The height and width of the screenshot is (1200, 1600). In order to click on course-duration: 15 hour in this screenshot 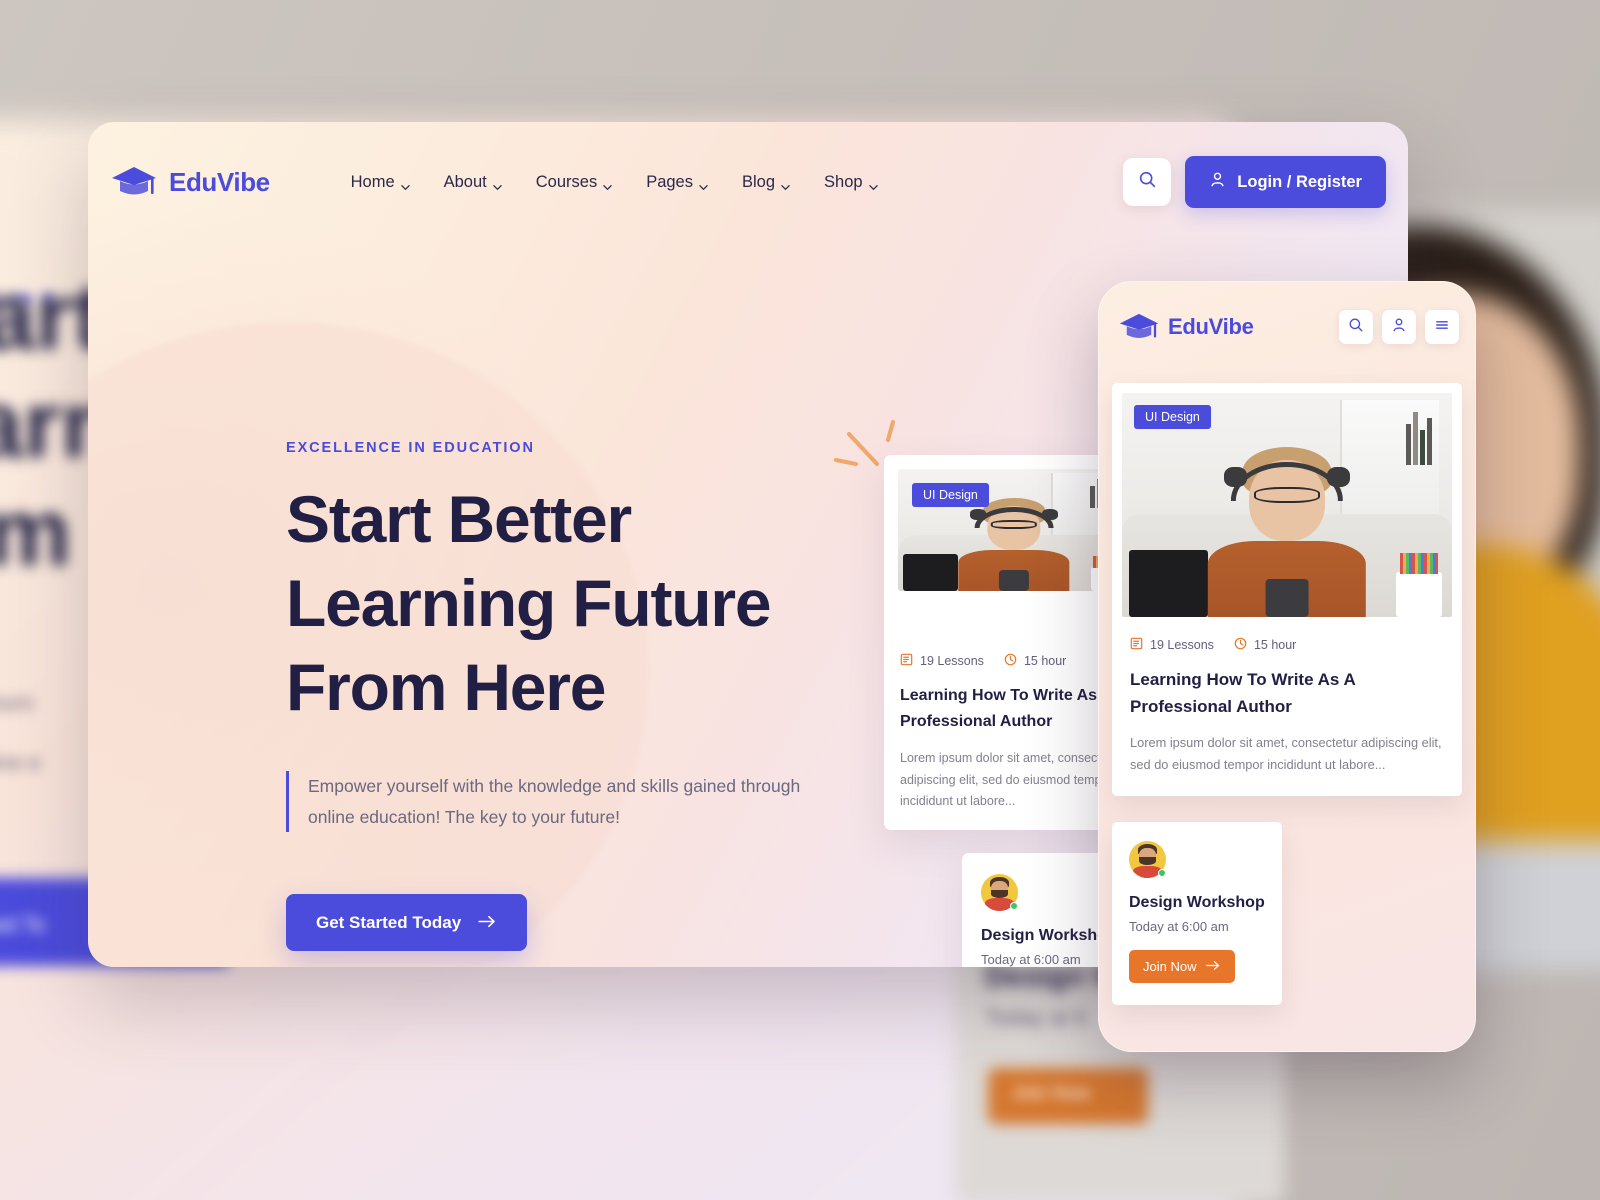, I will do `click(1035, 661)`.